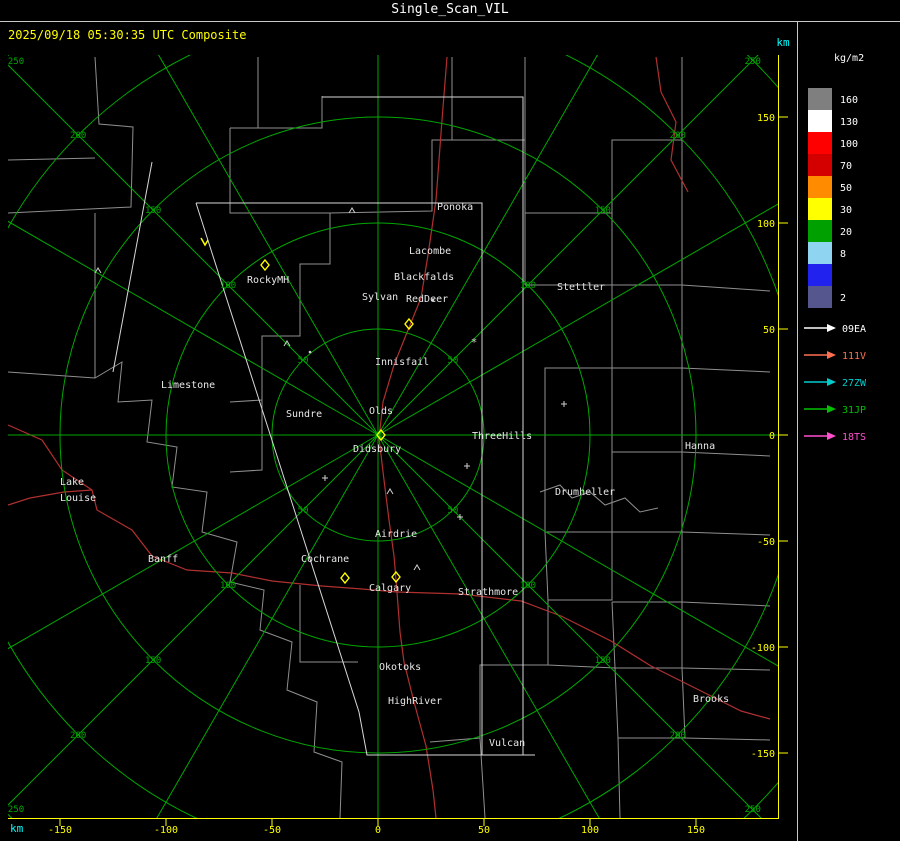  I want to click on legend-site-label: 31JP, so click(854, 410).